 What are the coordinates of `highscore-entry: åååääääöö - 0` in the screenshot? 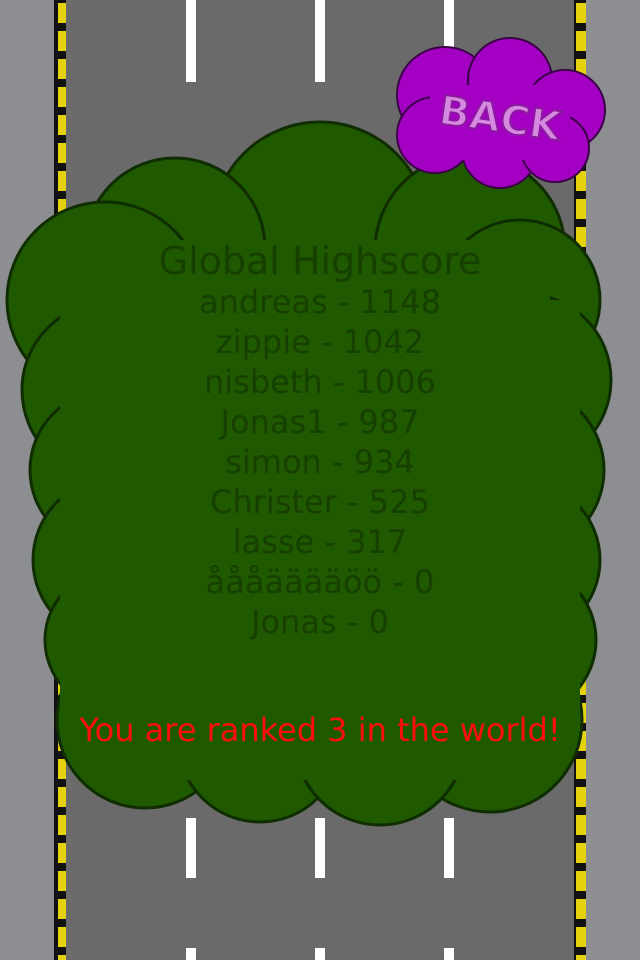 It's located at (320, 582).